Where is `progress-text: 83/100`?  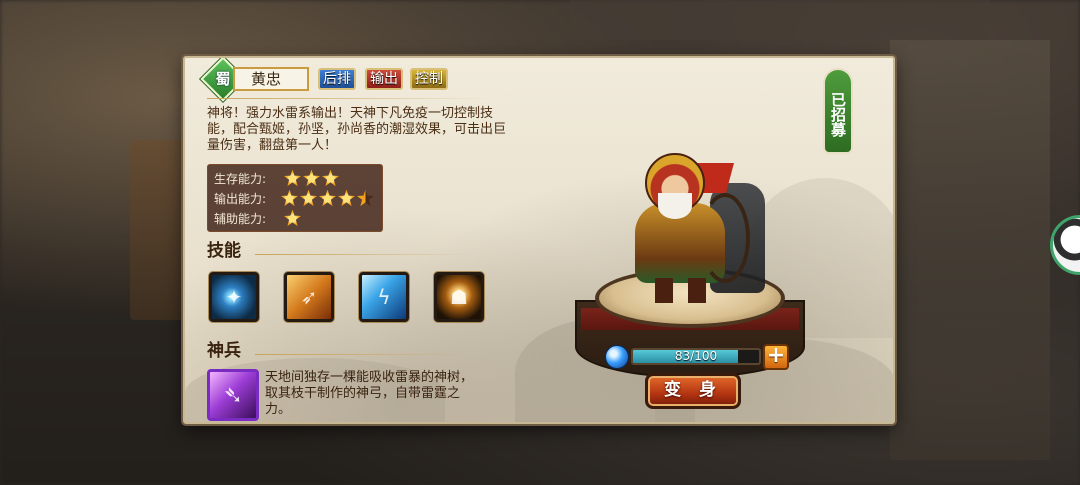 progress-text: 83/100 is located at coordinates (696, 356).